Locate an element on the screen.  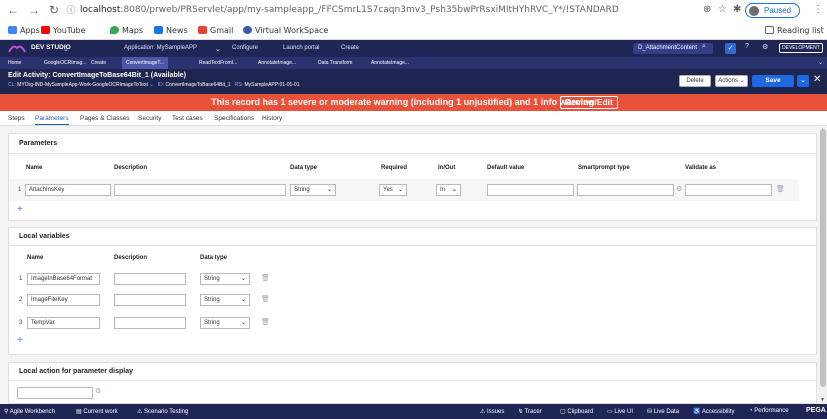
menu-icon: ⋮ is located at coordinates (818, 9).